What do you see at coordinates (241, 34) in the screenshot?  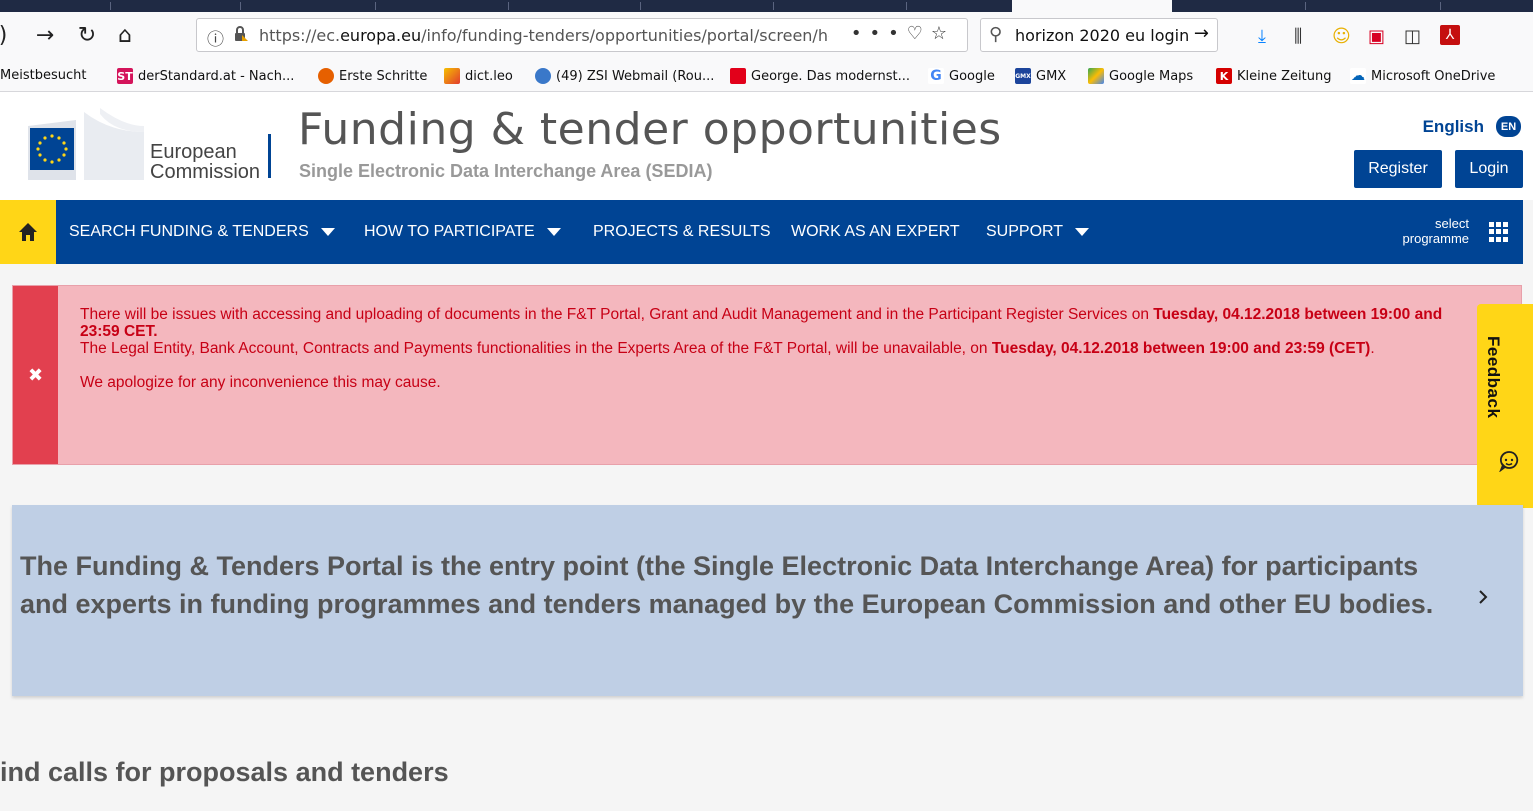 I see `insecure-lock-icon` at bounding box center [241, 34].